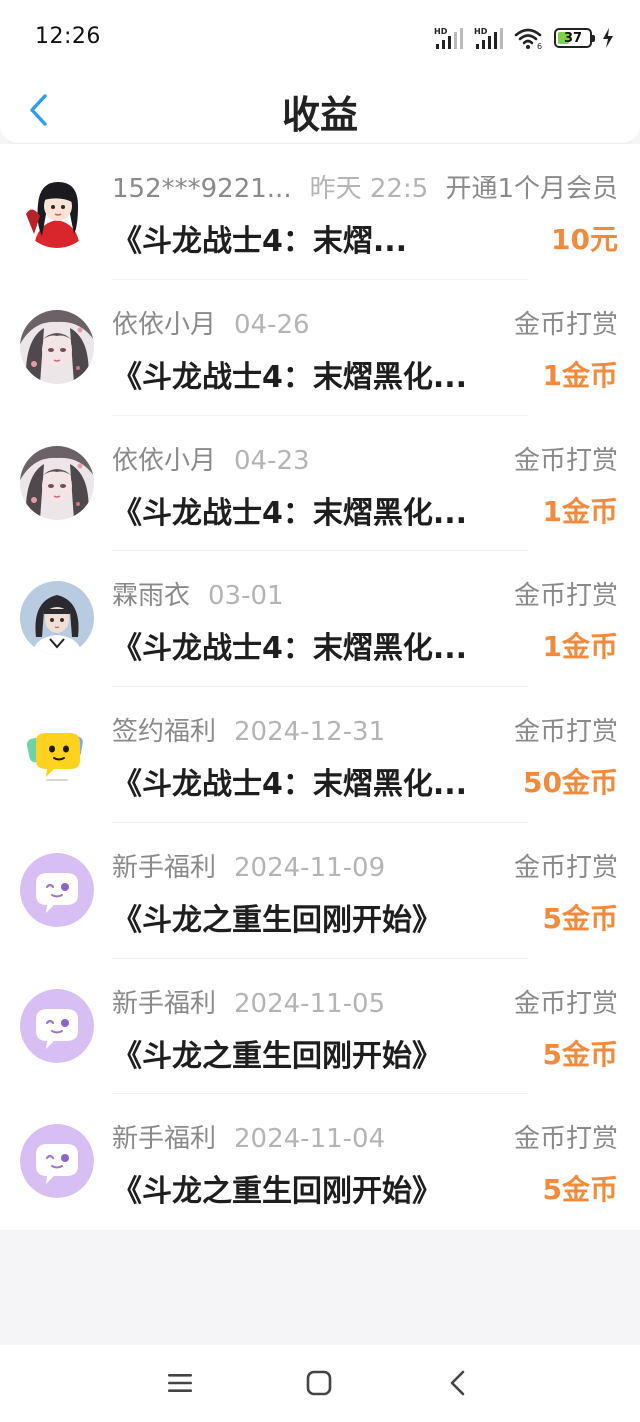 This screenshot has width=640, height=1422. Describe the element at coordinates (198, 593) in the screenshot. I see `entry-meta: 霖雨衣 03-01` at that location.